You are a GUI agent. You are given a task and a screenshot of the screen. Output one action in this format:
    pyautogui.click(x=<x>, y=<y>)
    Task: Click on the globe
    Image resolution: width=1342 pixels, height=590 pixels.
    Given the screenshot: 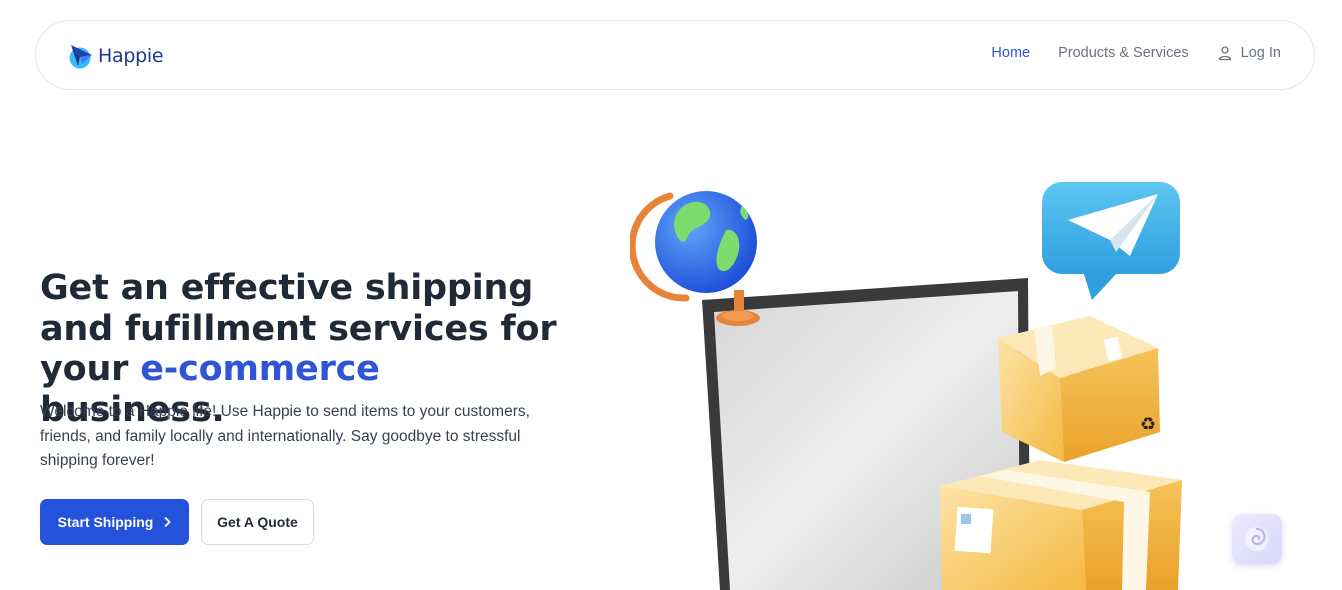 What is the action you would take?
    pyautogui.click(x=695, y=258)
    